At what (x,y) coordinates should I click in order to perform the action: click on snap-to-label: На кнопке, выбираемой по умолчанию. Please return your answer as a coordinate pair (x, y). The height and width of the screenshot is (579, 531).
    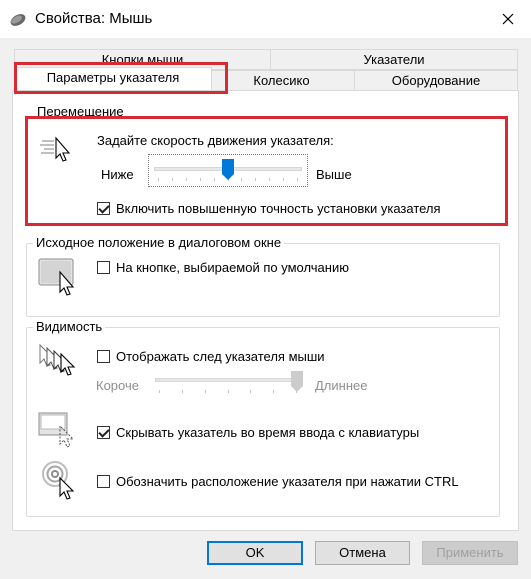
    Looking at the image, I should click on (232, 267).